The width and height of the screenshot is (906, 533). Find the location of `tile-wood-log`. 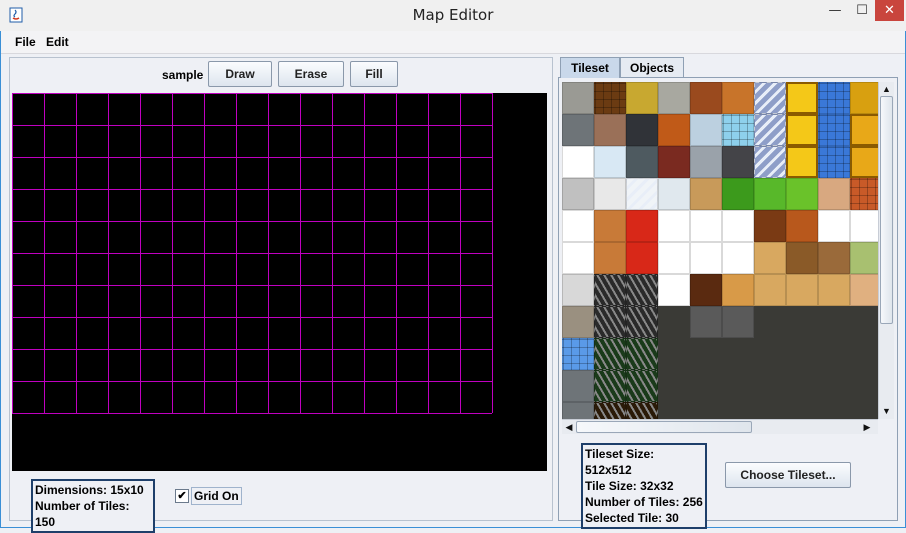

tile-wood-log is located at coordinates (706, 290).